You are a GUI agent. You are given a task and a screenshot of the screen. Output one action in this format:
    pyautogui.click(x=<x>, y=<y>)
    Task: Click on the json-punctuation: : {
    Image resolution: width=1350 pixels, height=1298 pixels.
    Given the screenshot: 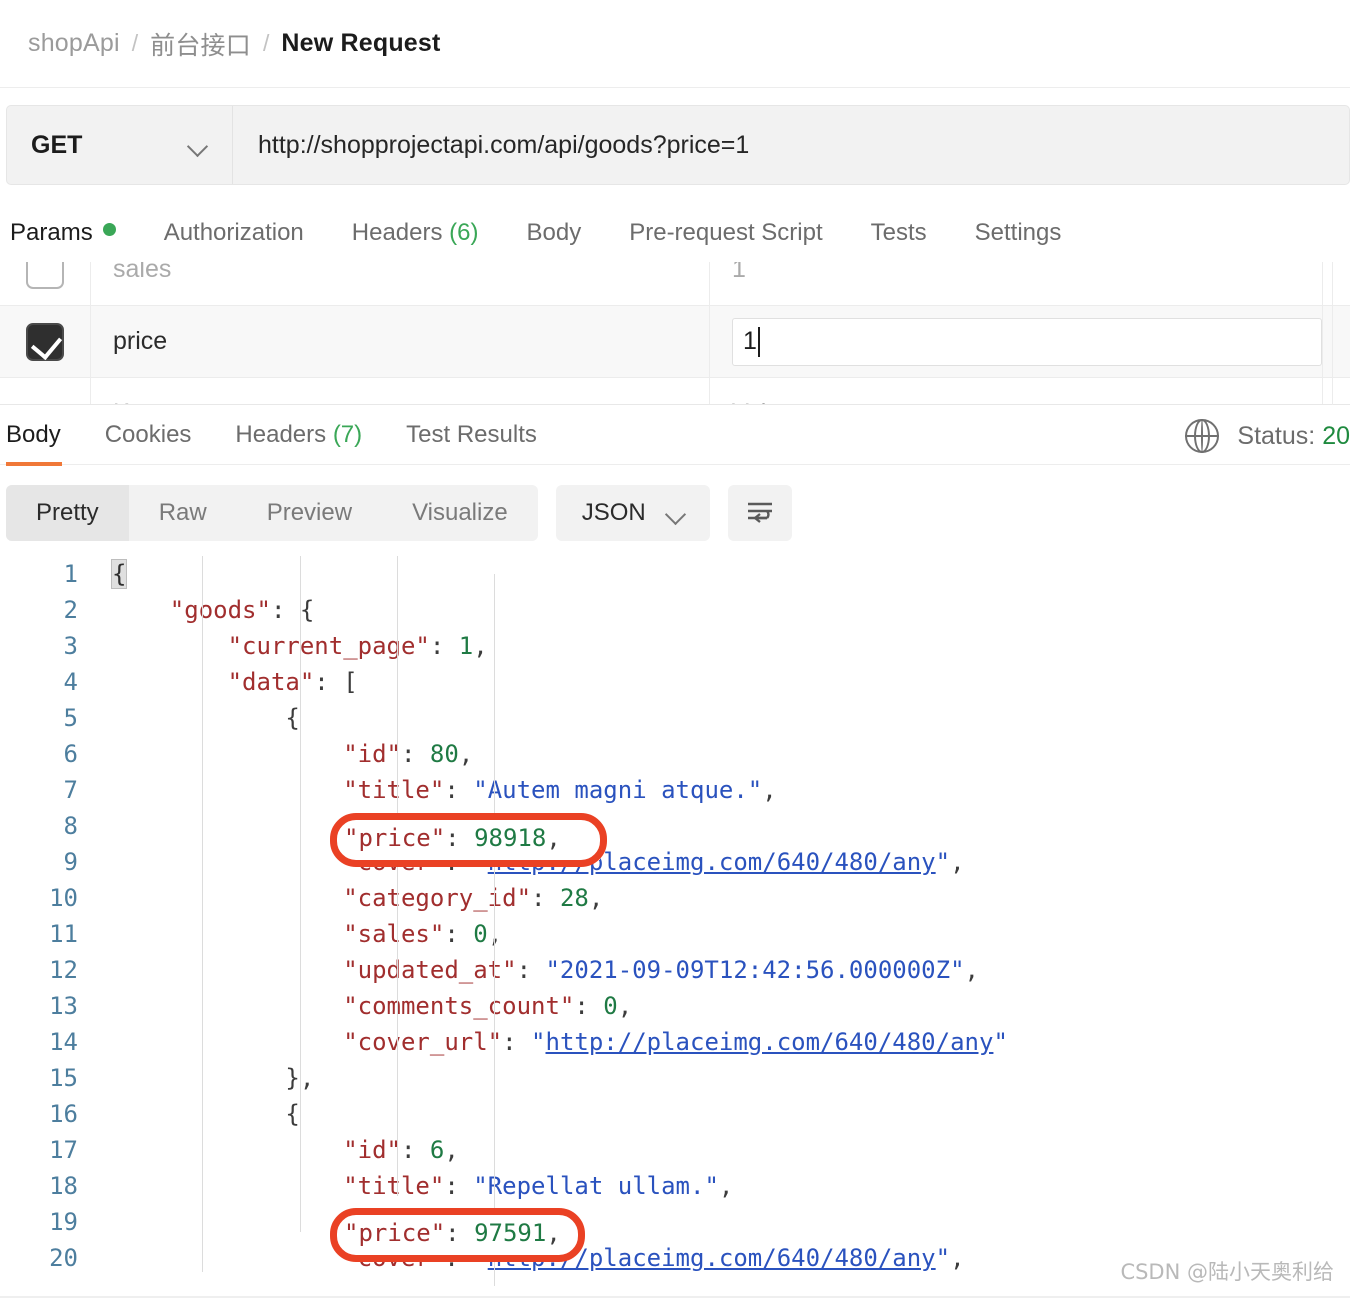 What is the action you would take?
    pyautogui.click(x=292, y=610)
    